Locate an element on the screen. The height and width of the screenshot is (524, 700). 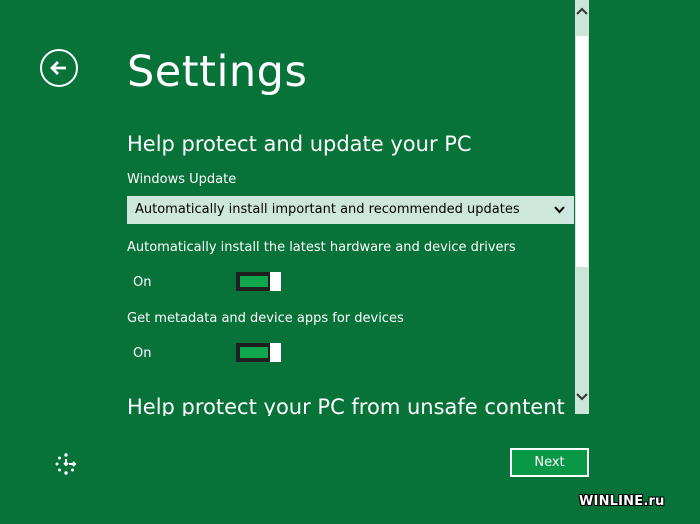
back-button is located at coordinates (59, 68).